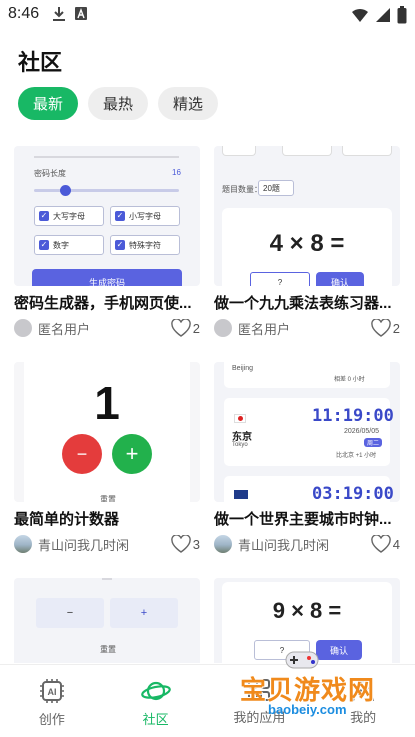 Image resolution: width=415 pixels, height=737 pixels. What do you see at coordinates (307, 216) in the screenshot?
I see `app-thumbnail: 题目数量： 20题 4 × 8 = ? 确认` at bounding box center [307, 216].